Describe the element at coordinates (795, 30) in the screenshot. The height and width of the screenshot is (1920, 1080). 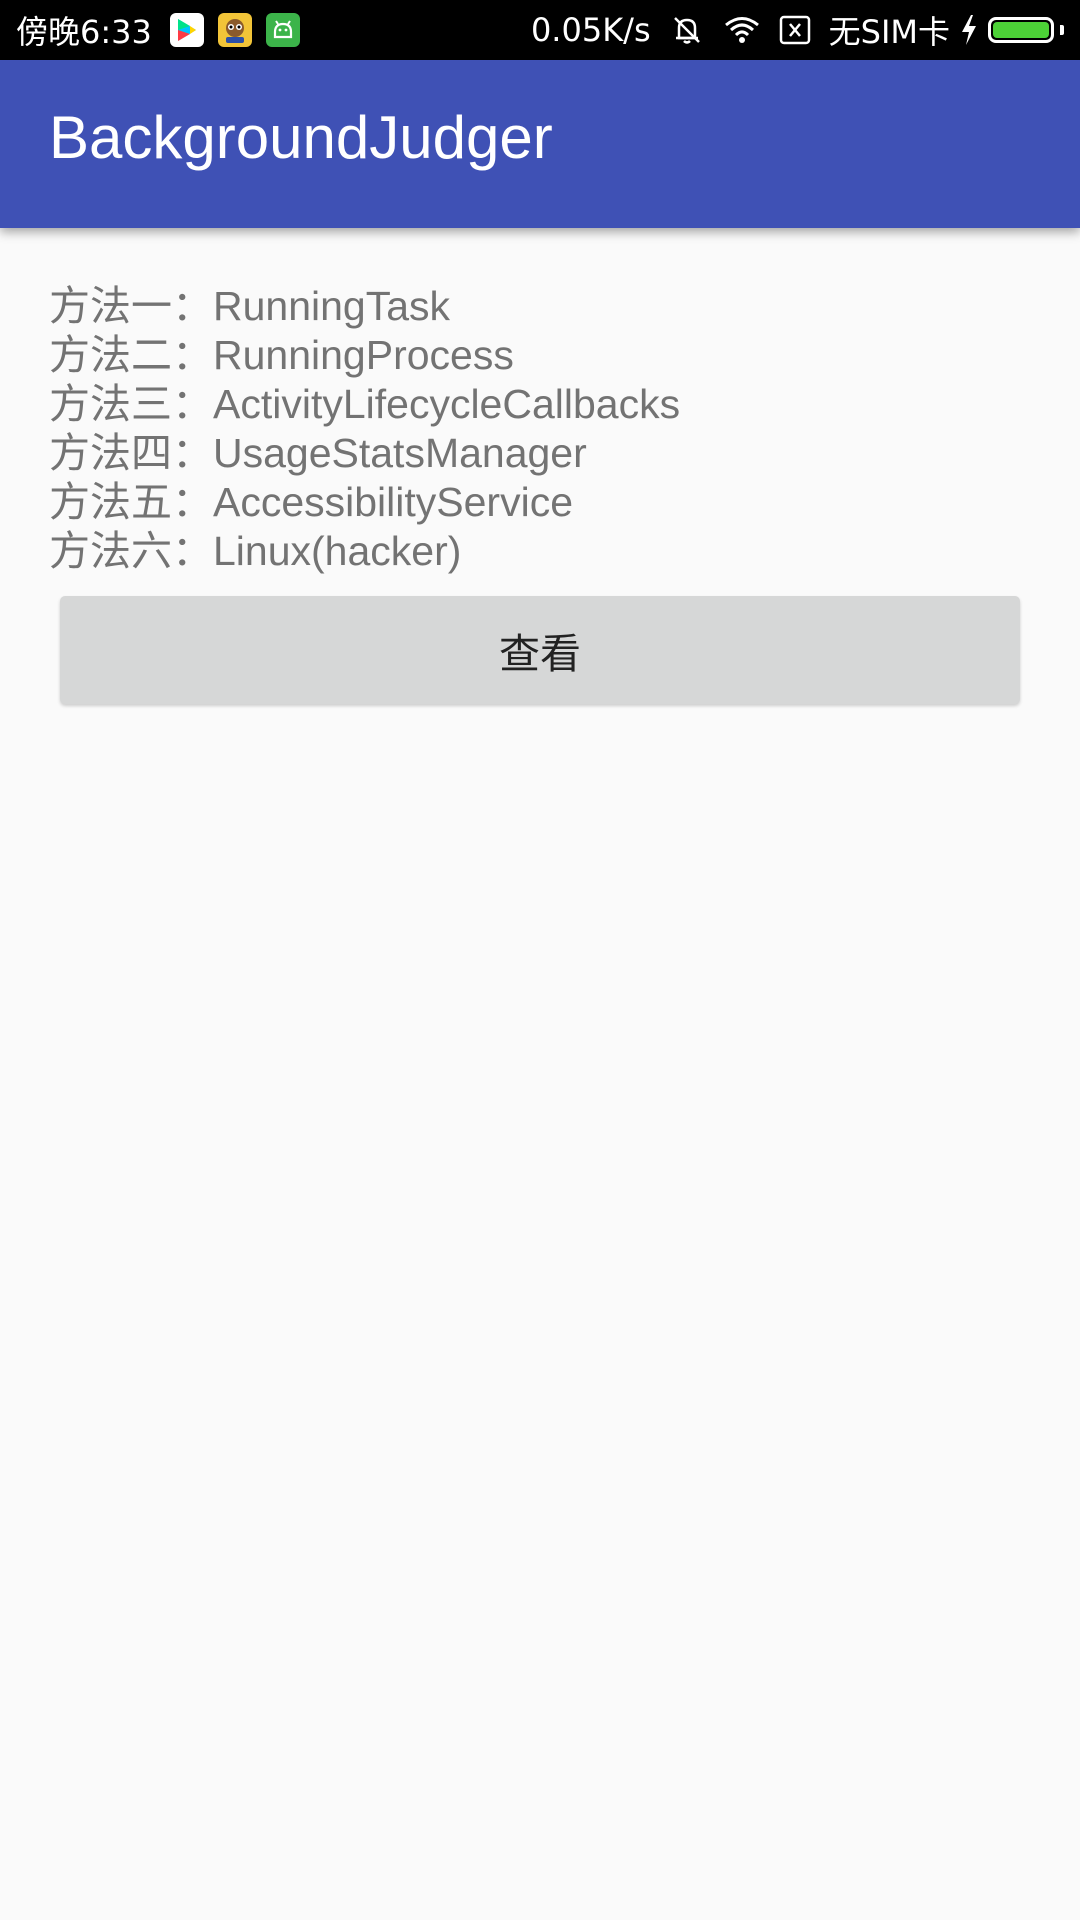
I see `no-sim-icon` at that location.